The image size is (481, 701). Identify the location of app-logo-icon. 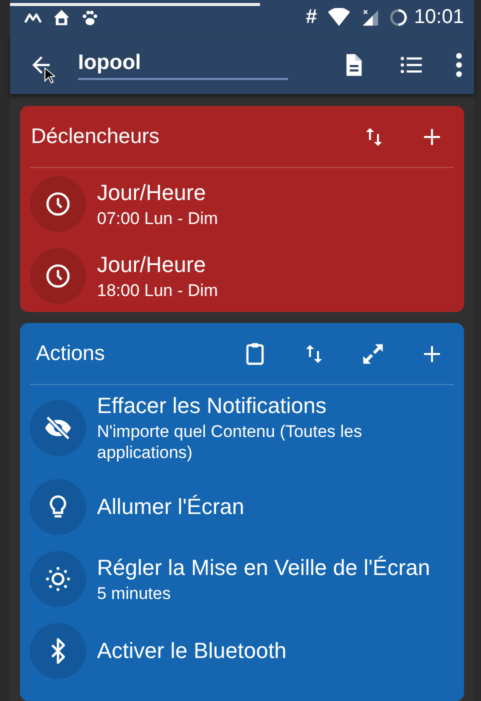
(33, 18).